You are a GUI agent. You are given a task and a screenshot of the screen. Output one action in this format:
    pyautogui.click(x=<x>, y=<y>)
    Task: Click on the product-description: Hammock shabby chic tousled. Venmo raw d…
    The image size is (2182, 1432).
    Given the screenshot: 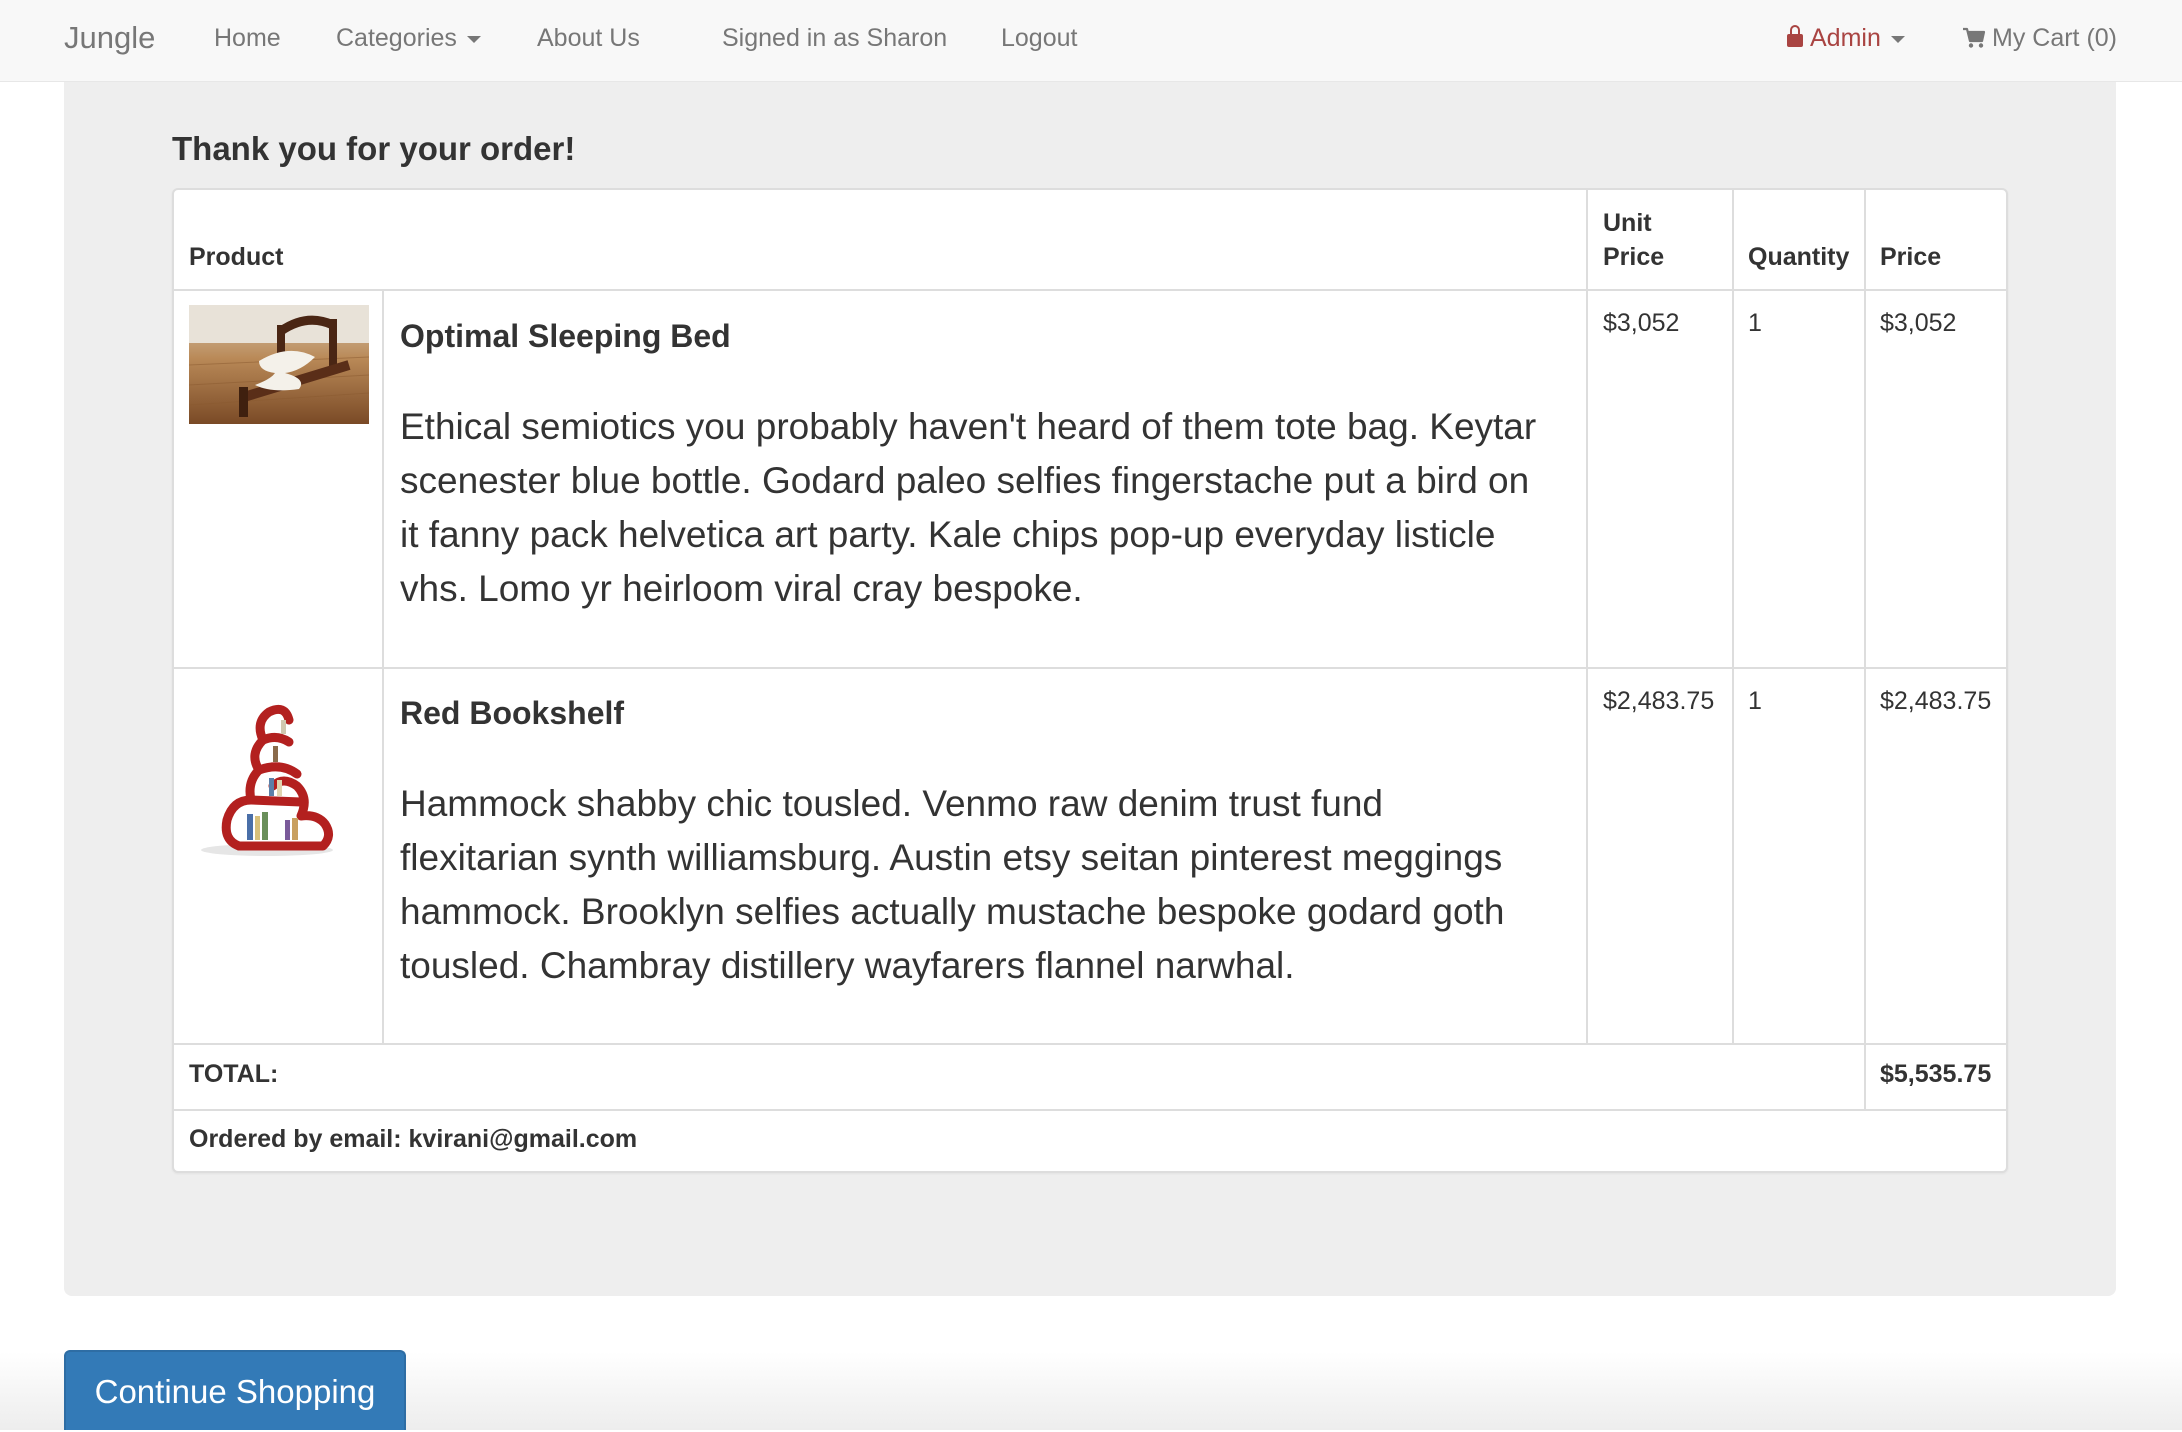 What is the action you would take?
    pyautogui.click(x=952, y=884)
    